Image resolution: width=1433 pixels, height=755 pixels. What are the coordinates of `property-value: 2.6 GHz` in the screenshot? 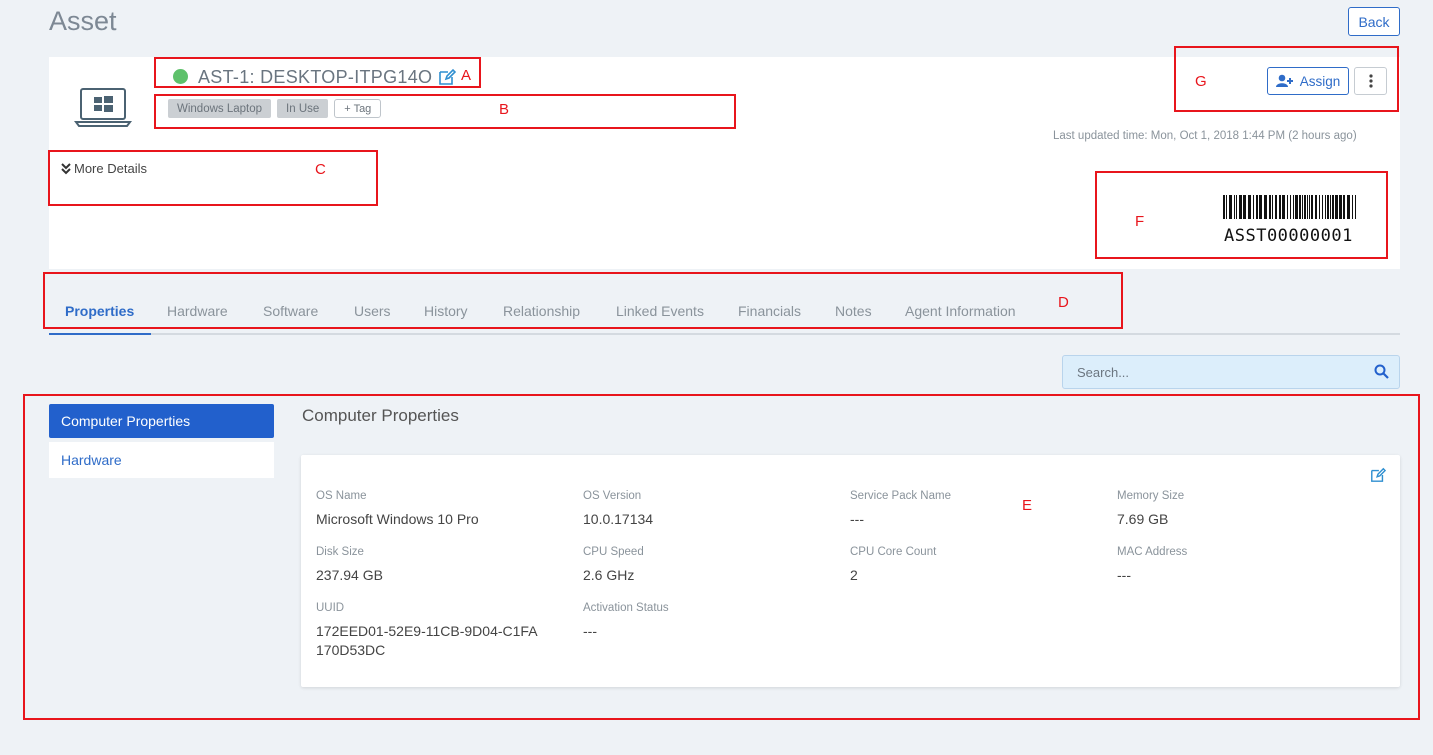 It's located at (609, 575).